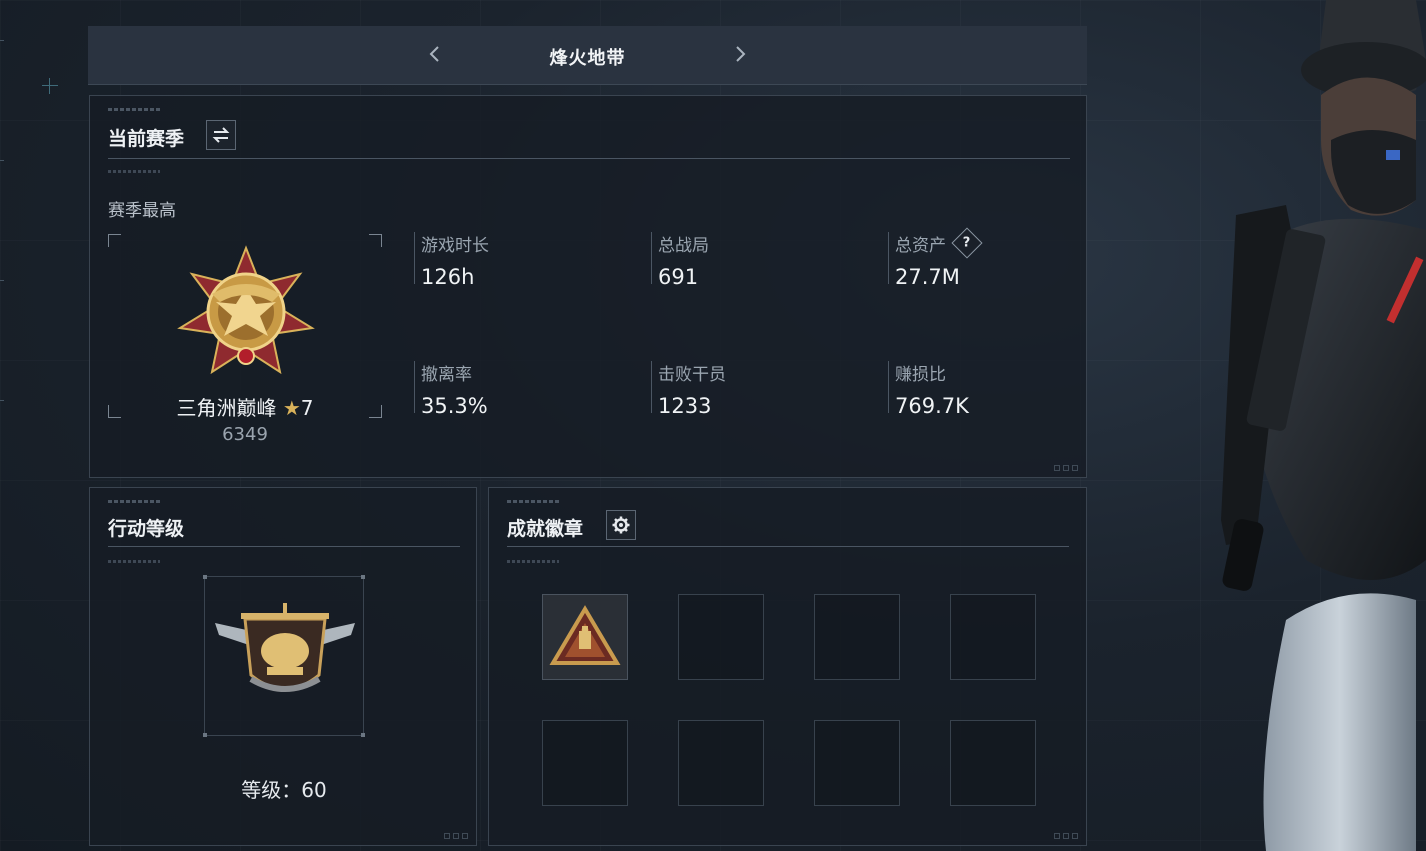  I want to click on panel-title: 成就徽章, so click(545, 529).